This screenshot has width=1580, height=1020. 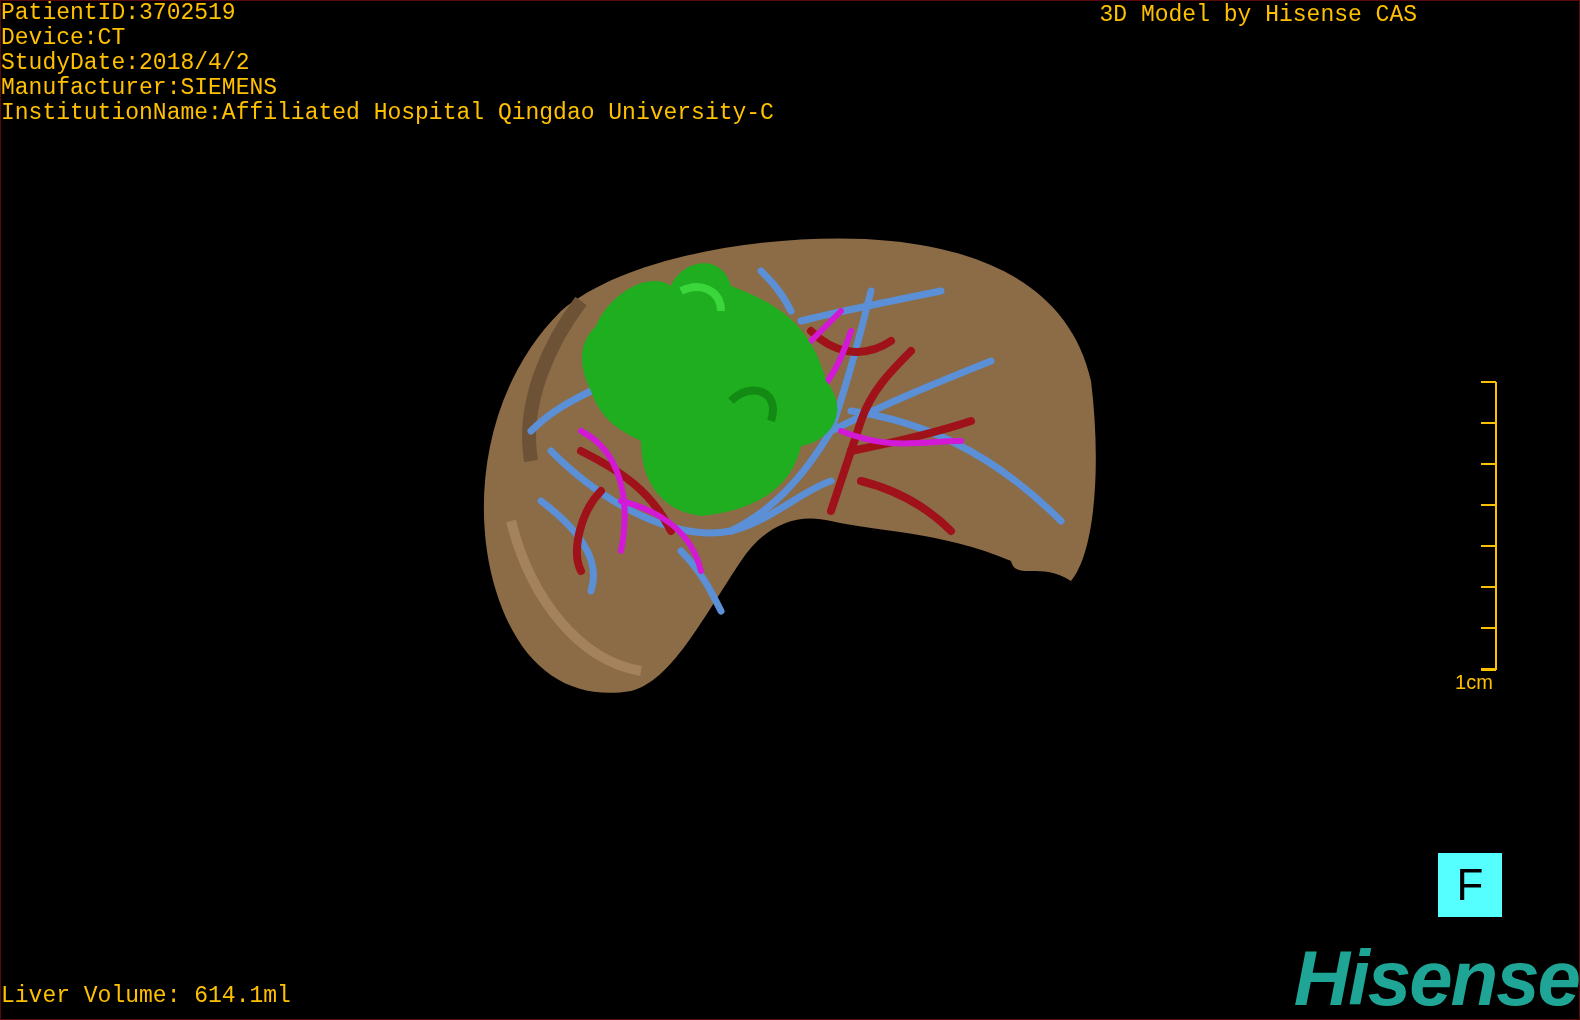 What do you see at coordinates (1436, 978) in the screenshot?
I see `hisense-logo: Hisense` at bounding box center [1436, 978].